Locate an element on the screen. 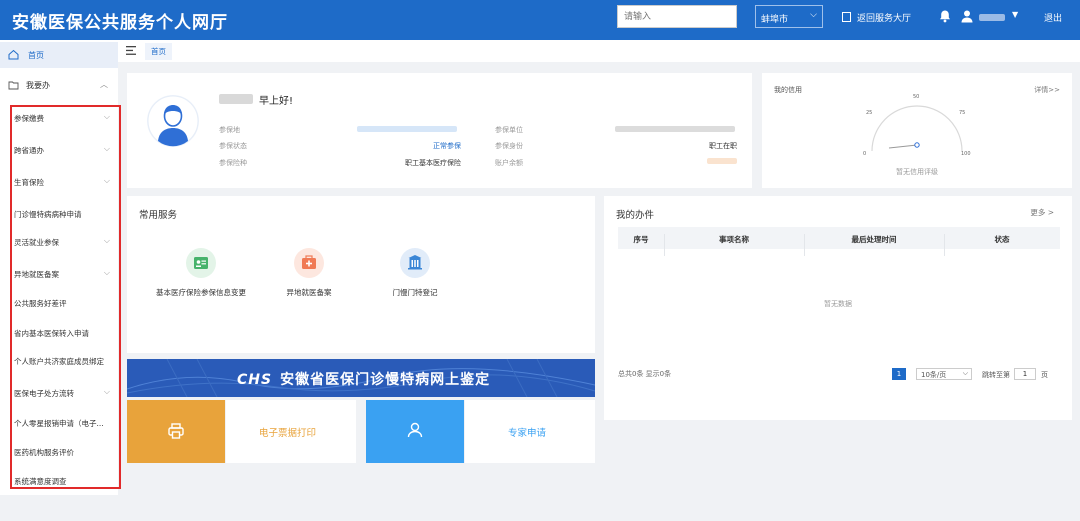  column-header: 事项名称 is located at coordinates (734, 239).